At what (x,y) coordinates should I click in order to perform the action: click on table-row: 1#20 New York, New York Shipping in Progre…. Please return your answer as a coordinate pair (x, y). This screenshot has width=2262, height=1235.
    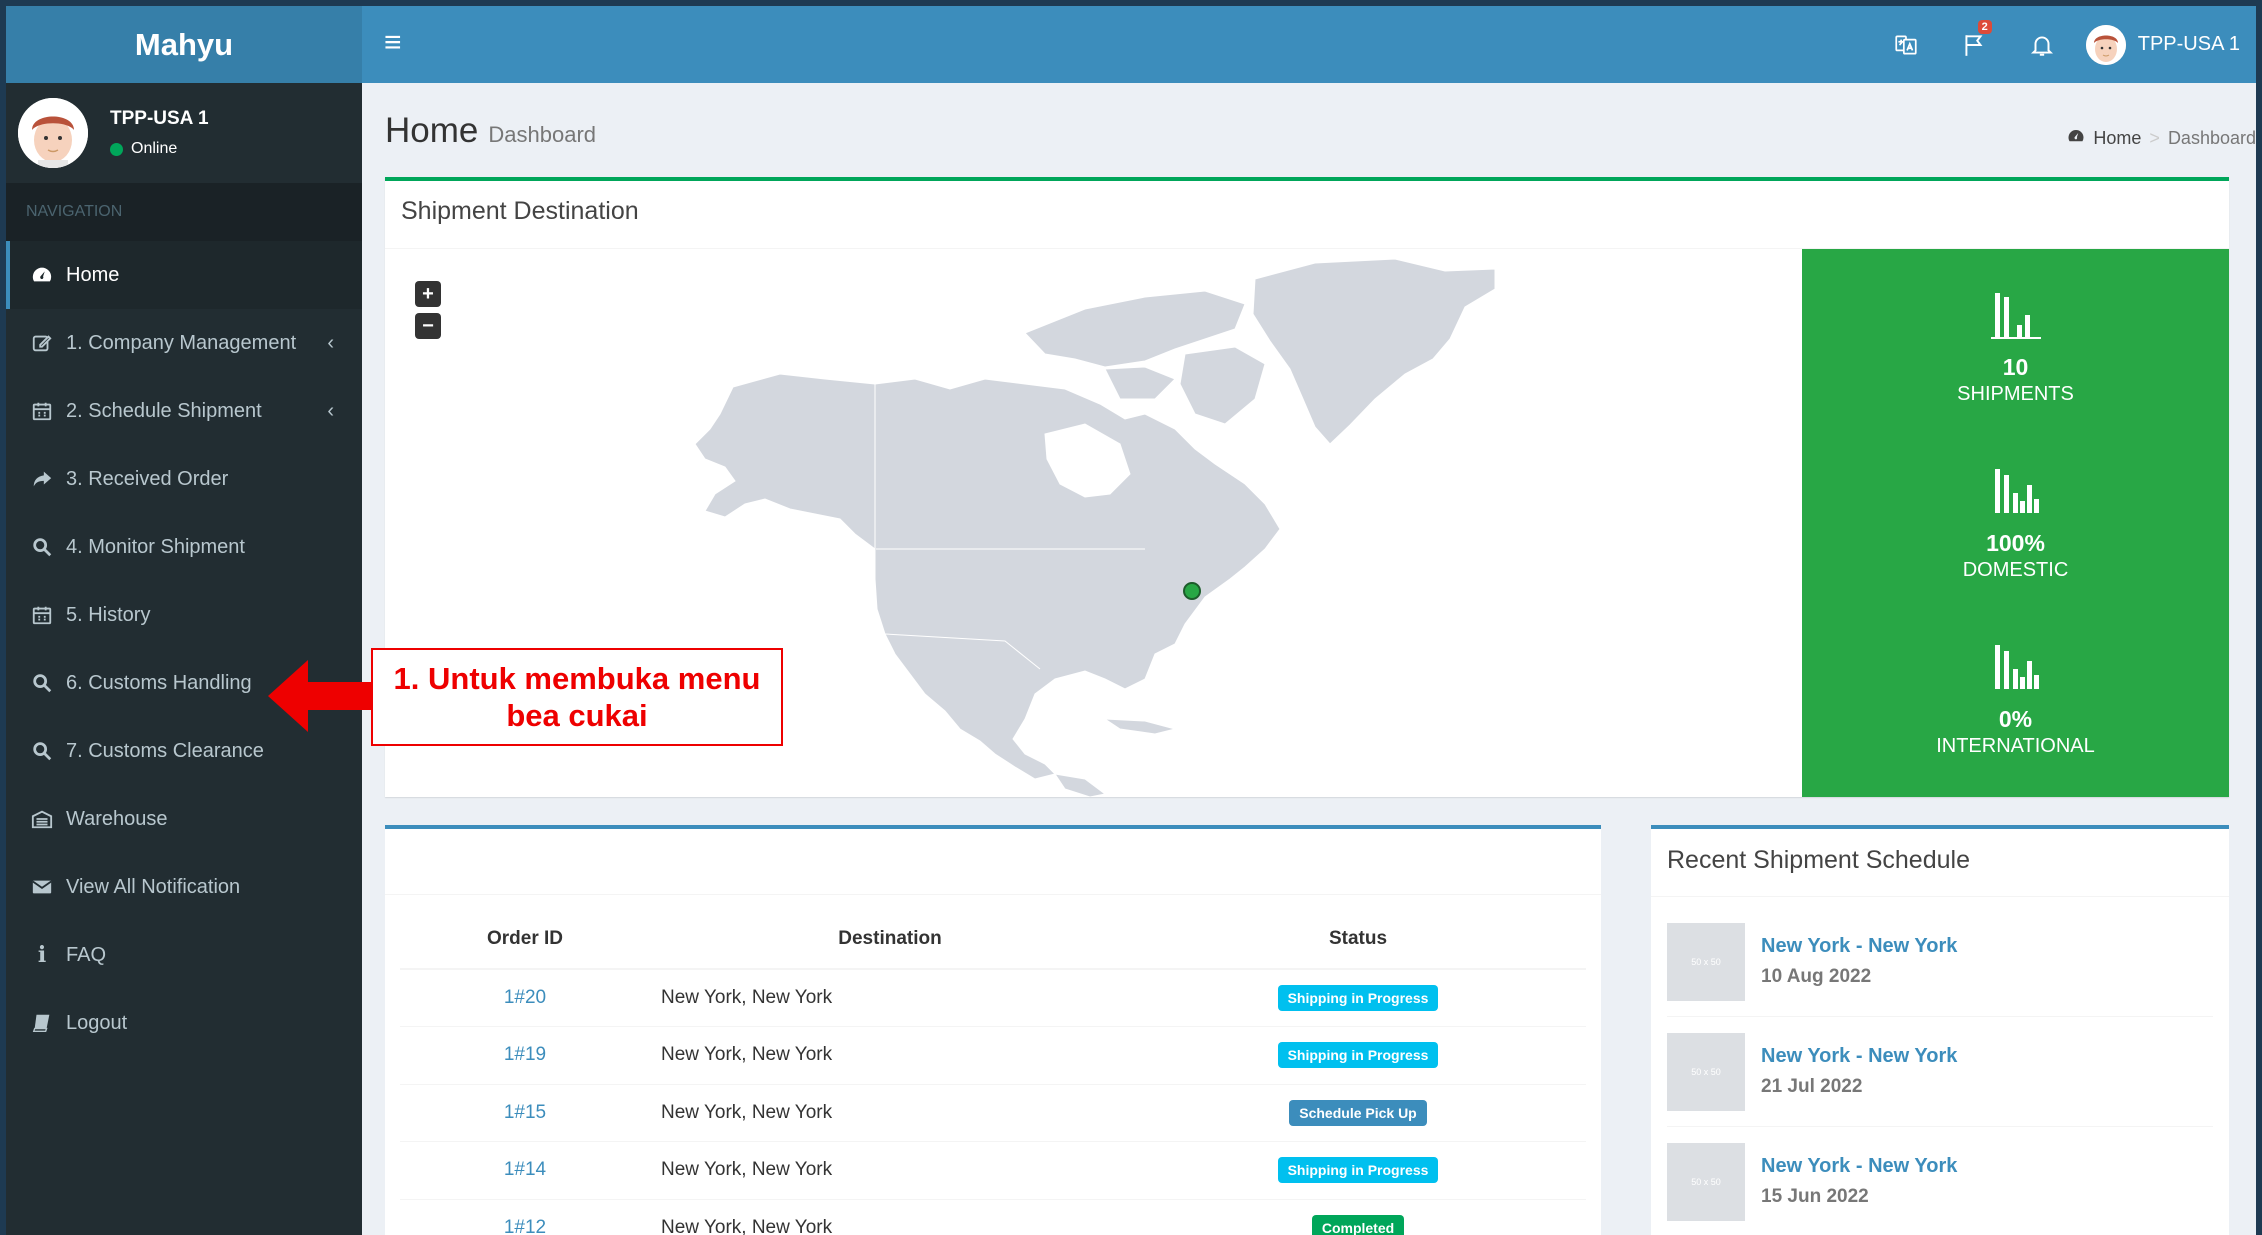
    Looking at the image, I should click on (993, 997).